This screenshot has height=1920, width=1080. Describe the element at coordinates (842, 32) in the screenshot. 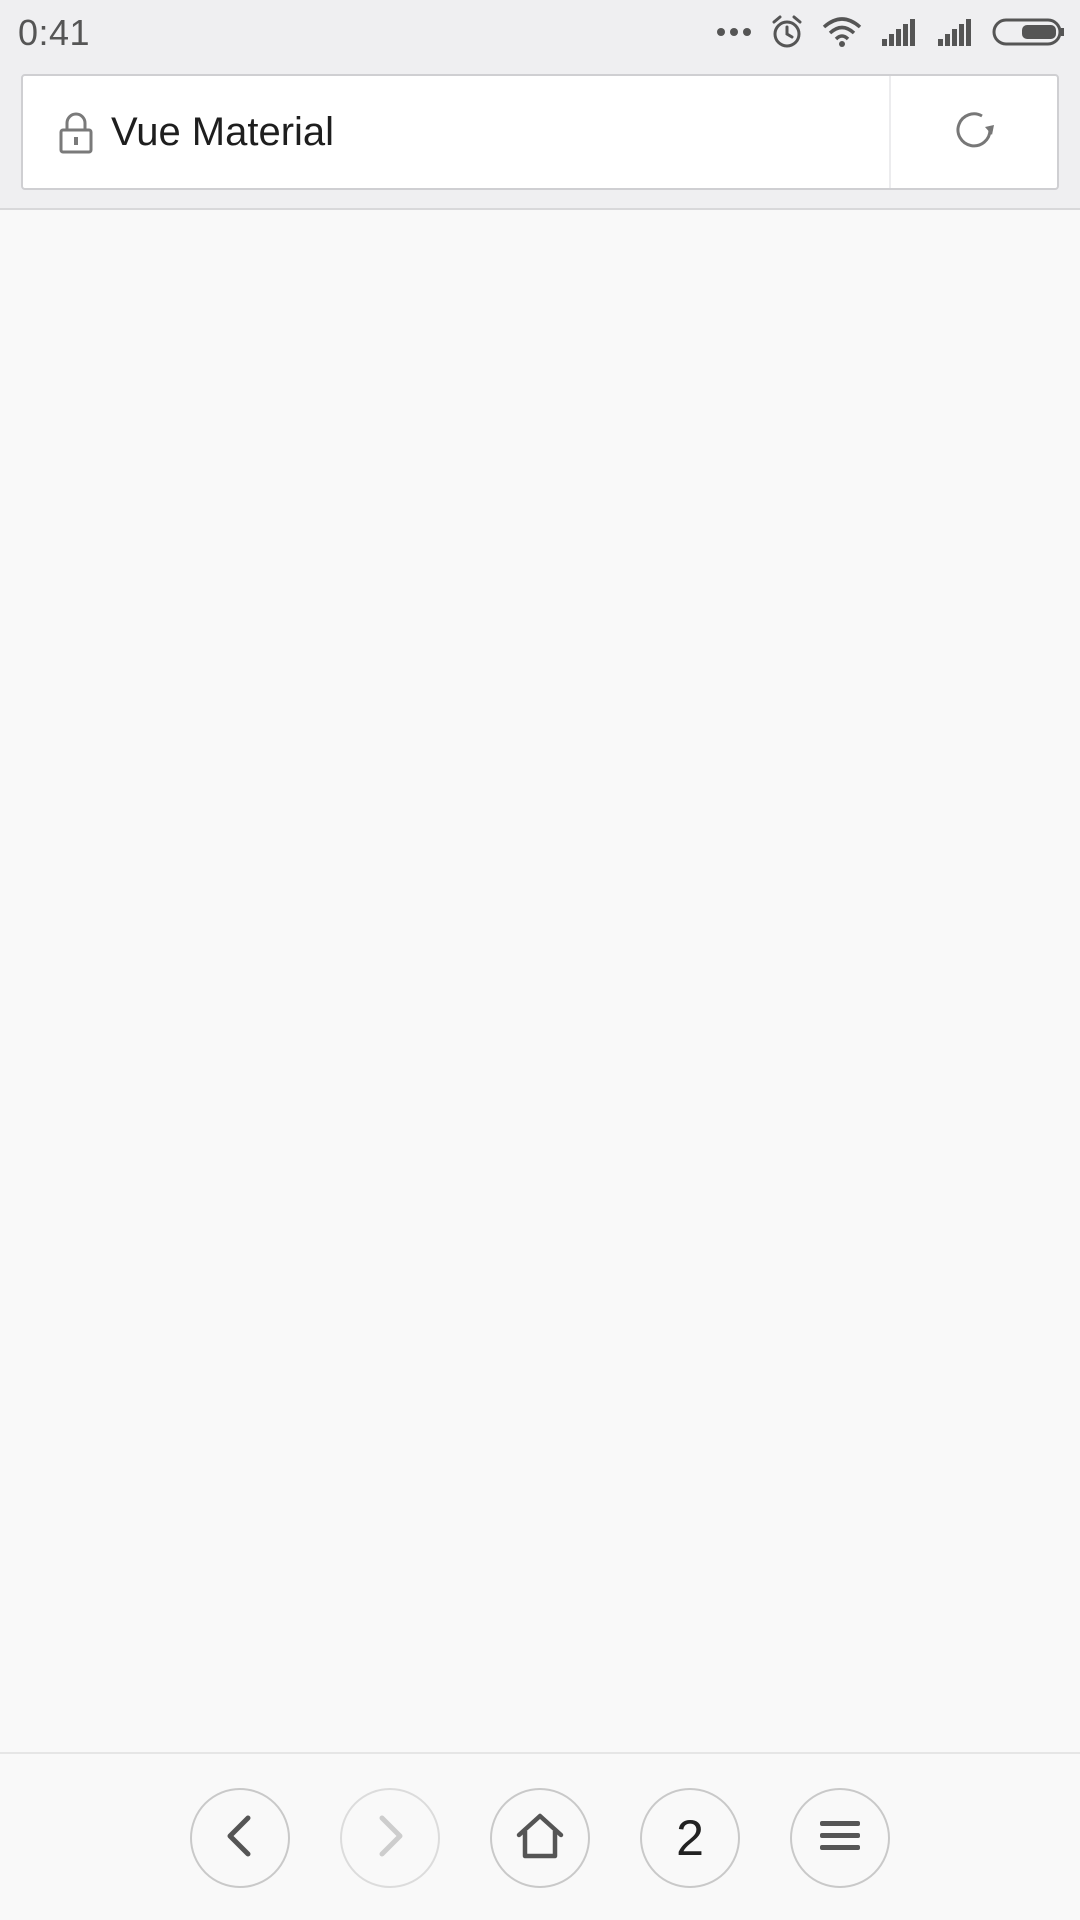

I see `wifi-icon` at that location.